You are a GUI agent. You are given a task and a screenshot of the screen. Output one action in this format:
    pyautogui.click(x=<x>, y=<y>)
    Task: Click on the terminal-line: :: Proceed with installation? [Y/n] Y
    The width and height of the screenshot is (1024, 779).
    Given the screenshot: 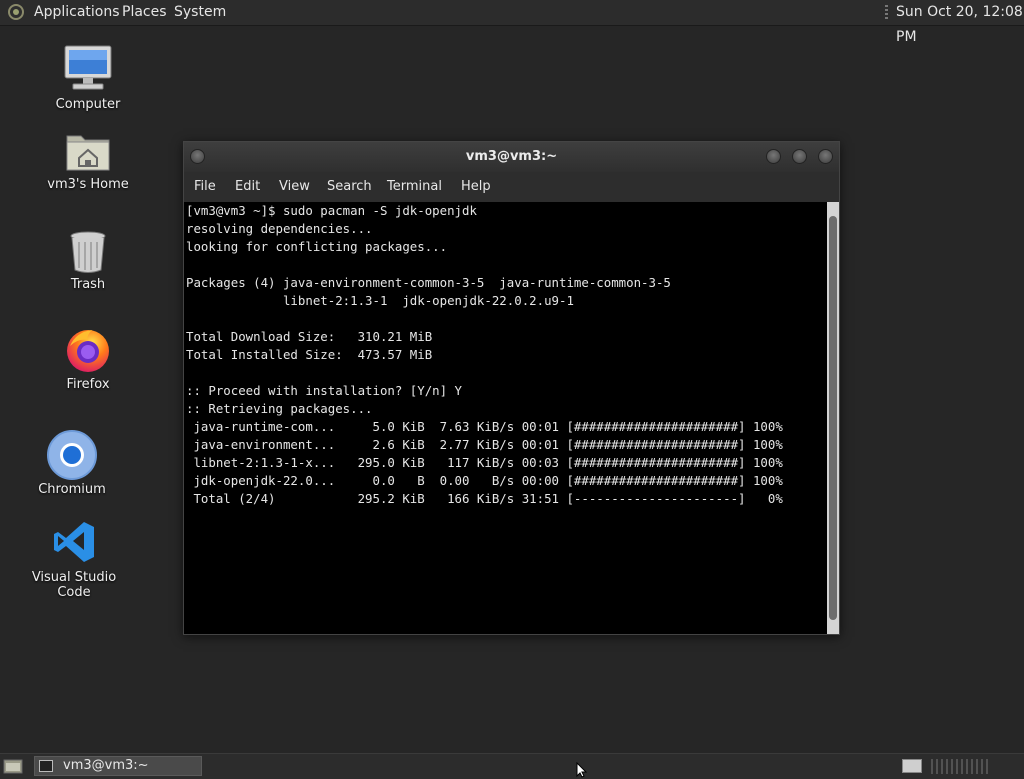 What is the action you would take?
    pyautogui.click(x=324, y=390)
    